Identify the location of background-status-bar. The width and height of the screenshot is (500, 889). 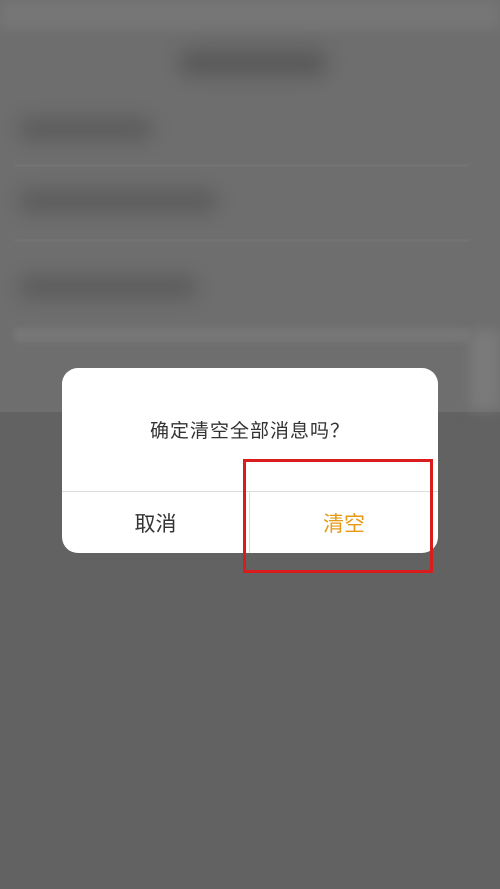
(250, 15).